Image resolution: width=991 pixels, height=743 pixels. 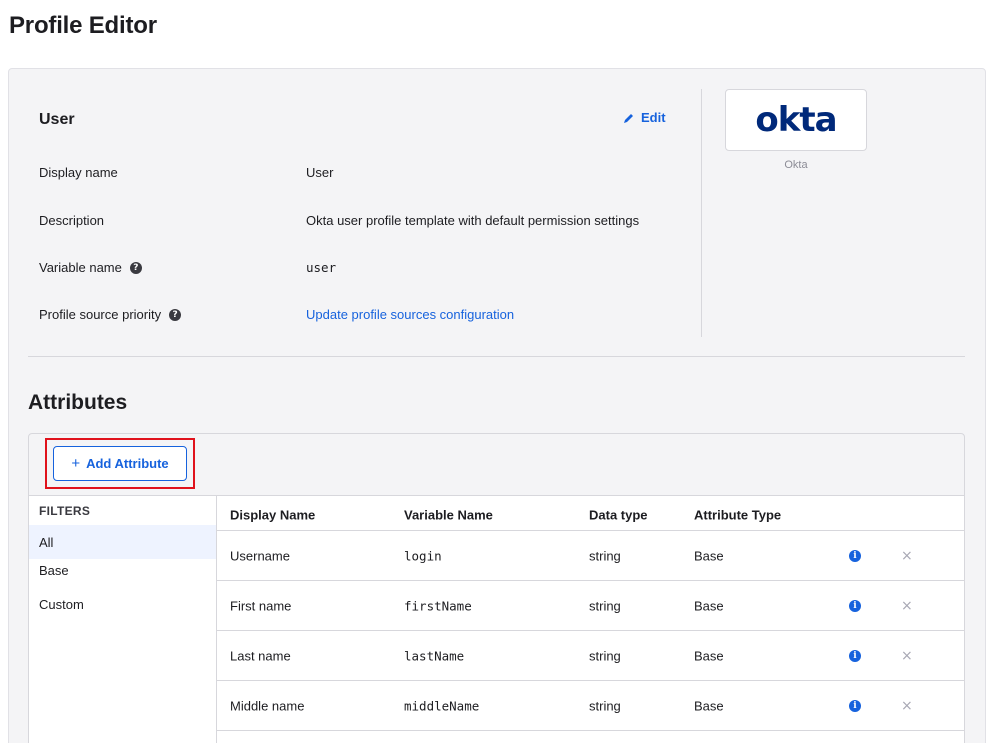 I want to click on profile-title: User, so click(x=57, y=119).